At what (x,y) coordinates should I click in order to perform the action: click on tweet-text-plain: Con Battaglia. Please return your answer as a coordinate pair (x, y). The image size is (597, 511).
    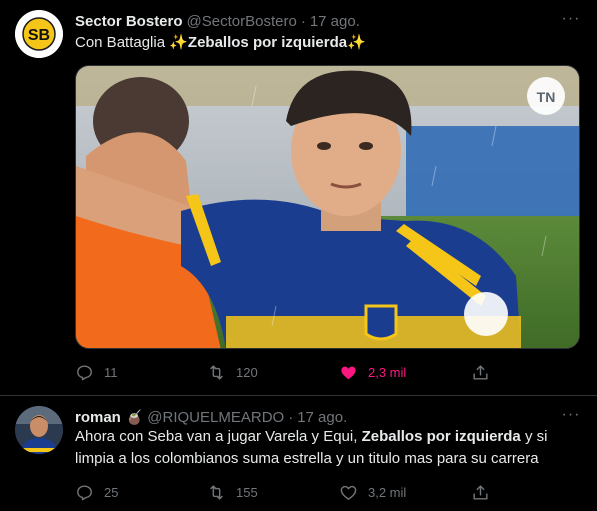
    Looking at the image, I should click on (122, 42).